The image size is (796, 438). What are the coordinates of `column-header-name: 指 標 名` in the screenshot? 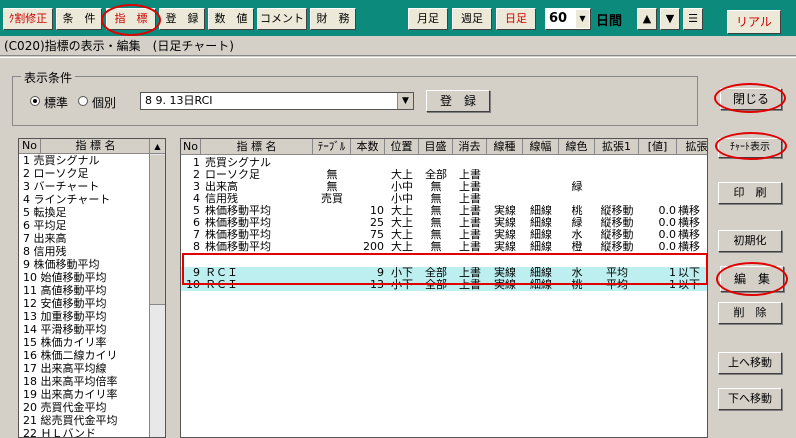 It's located at (96, 146).